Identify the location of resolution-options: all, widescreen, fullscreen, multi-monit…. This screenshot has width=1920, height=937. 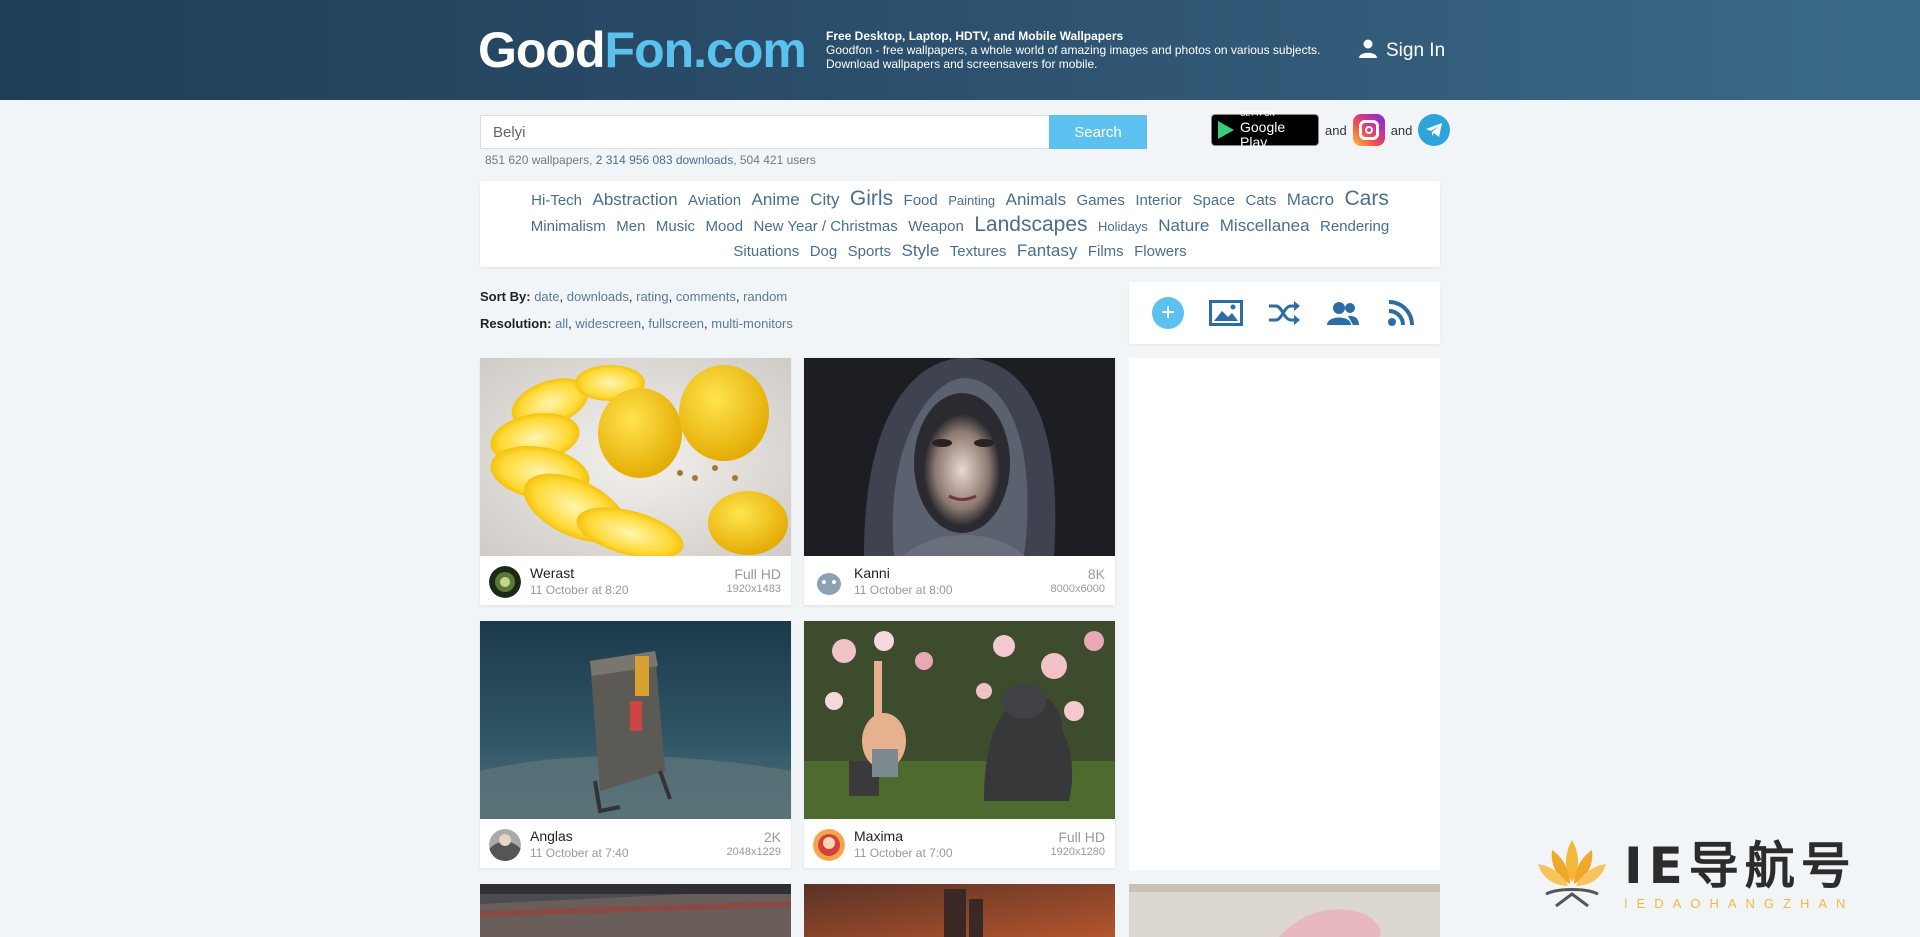
(674, 323).